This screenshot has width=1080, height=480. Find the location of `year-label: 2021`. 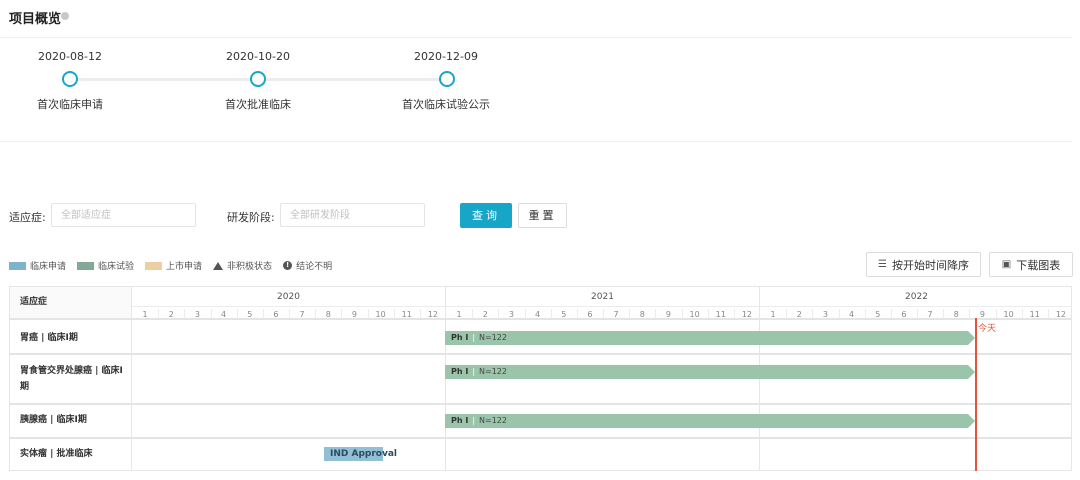

year-label: 2021 is located at coordinates (602, 297).